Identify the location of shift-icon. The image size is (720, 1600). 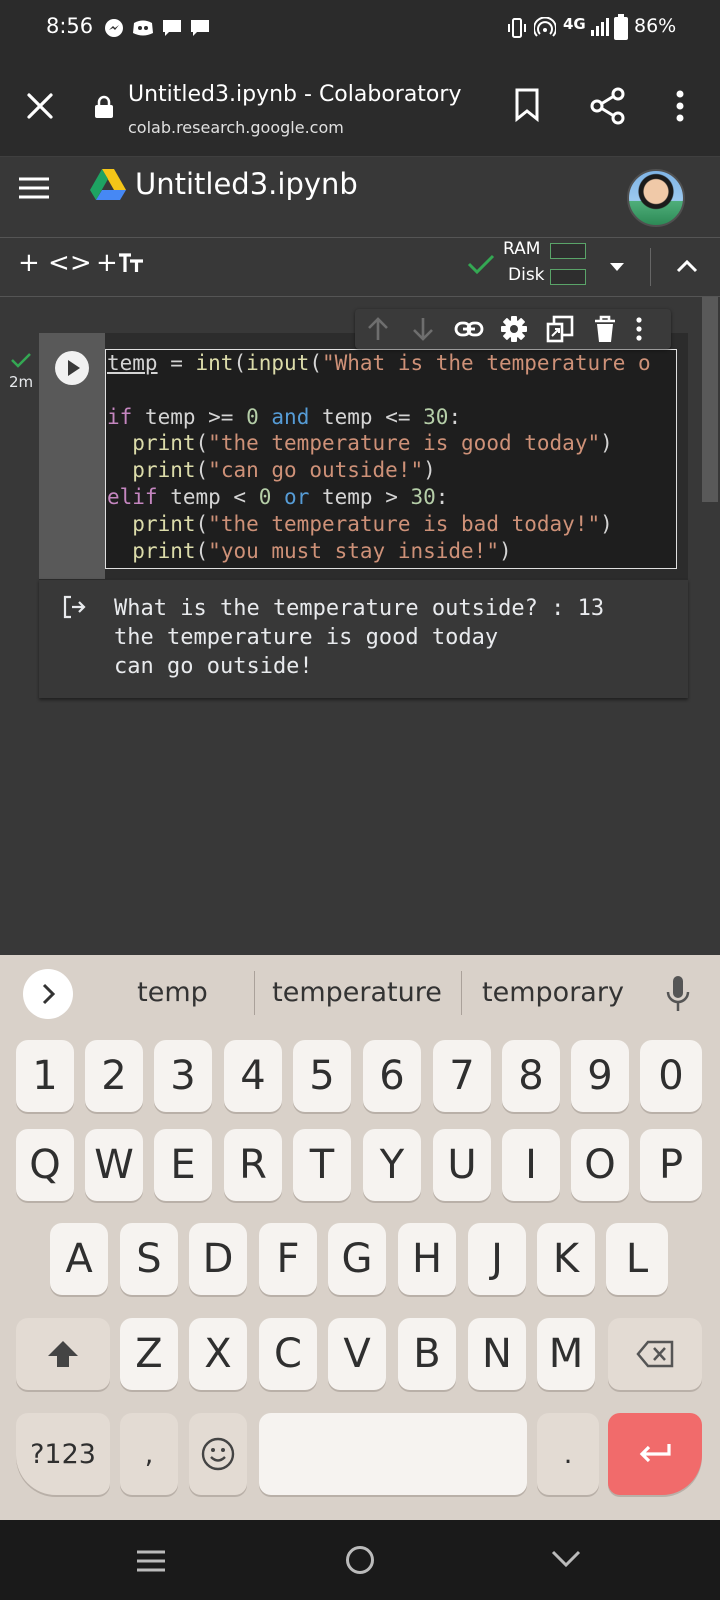
(63, 1354).